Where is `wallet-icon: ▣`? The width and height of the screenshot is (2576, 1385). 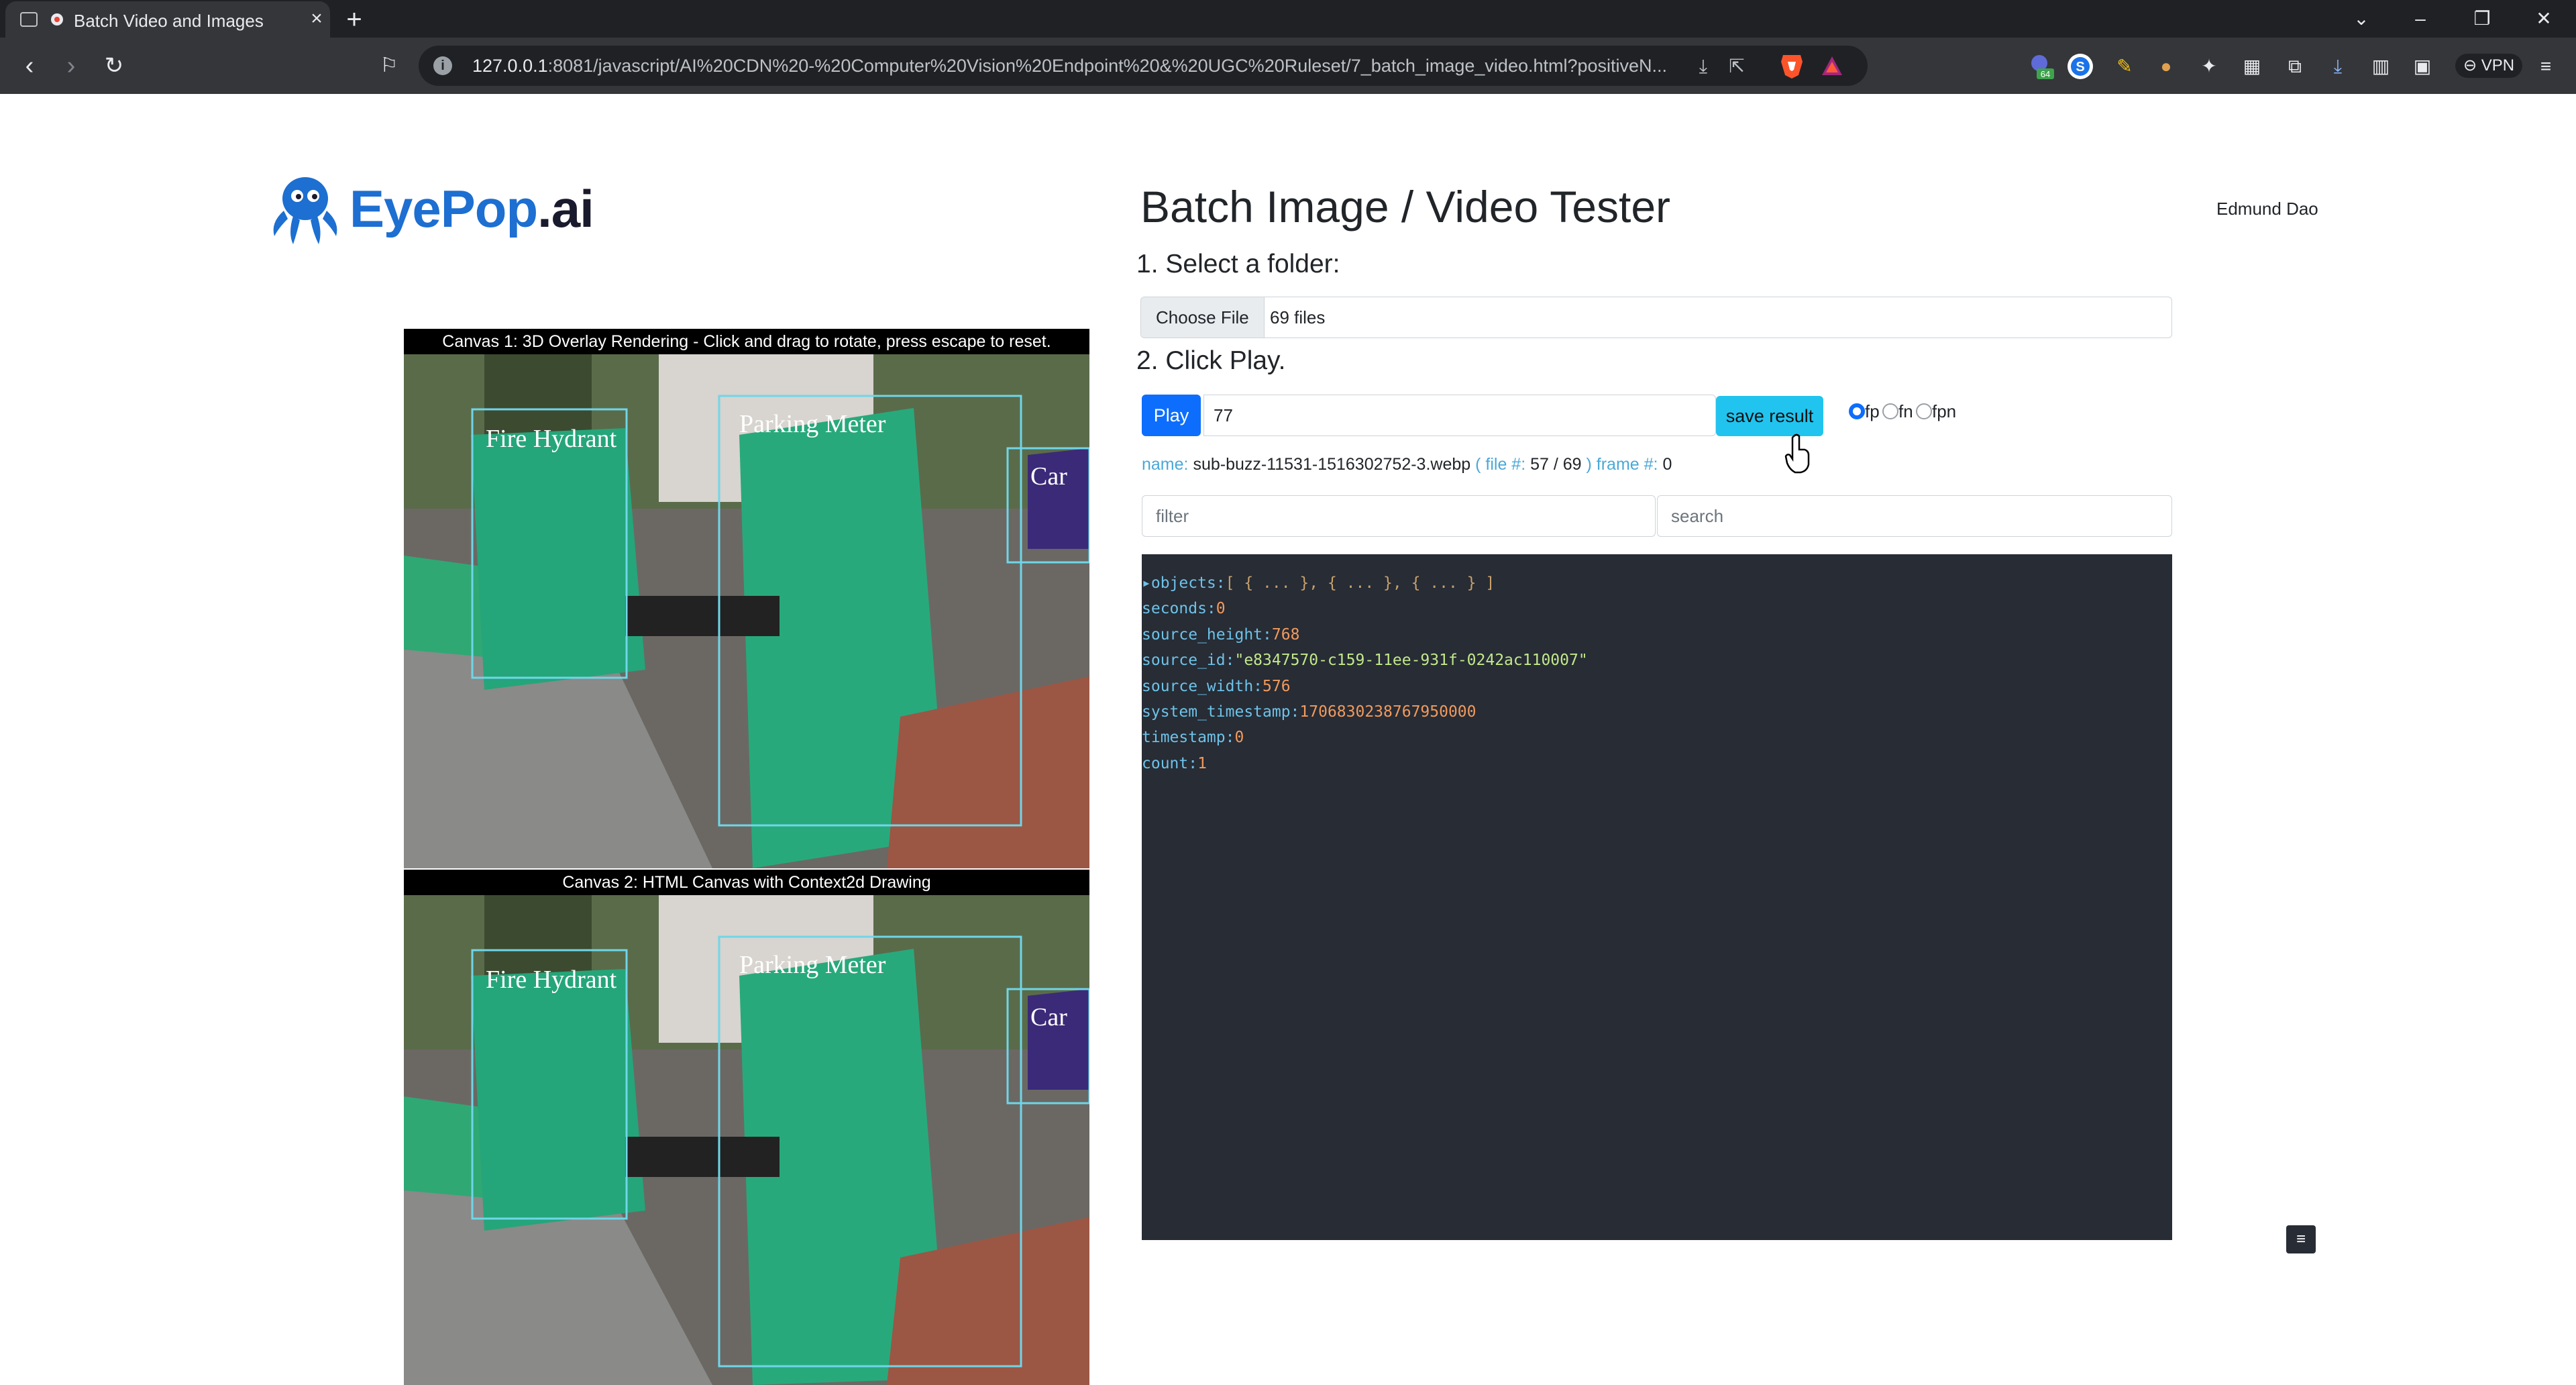
wallet-icon: ▣ is located at coordinates (2422, 66).